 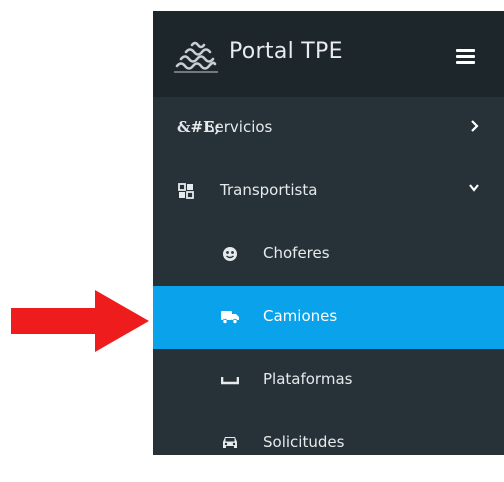 I want to click on sidebar-item-label: Camiones, so click(x=300, y=316).